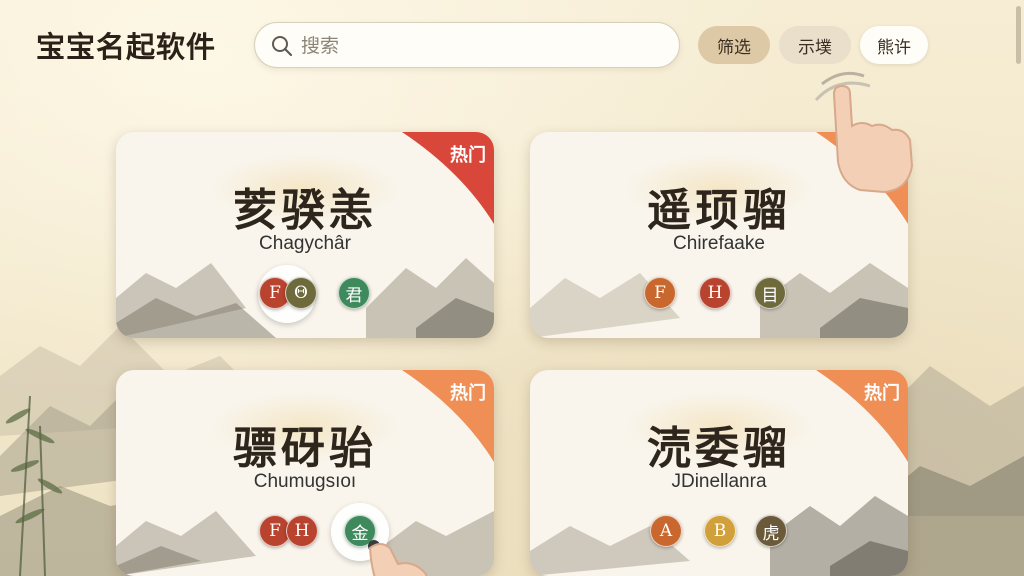 This screenshot has height=576, width=1024. I want to click on card-pinyin: Chumugsıoı, so click(305, 481).